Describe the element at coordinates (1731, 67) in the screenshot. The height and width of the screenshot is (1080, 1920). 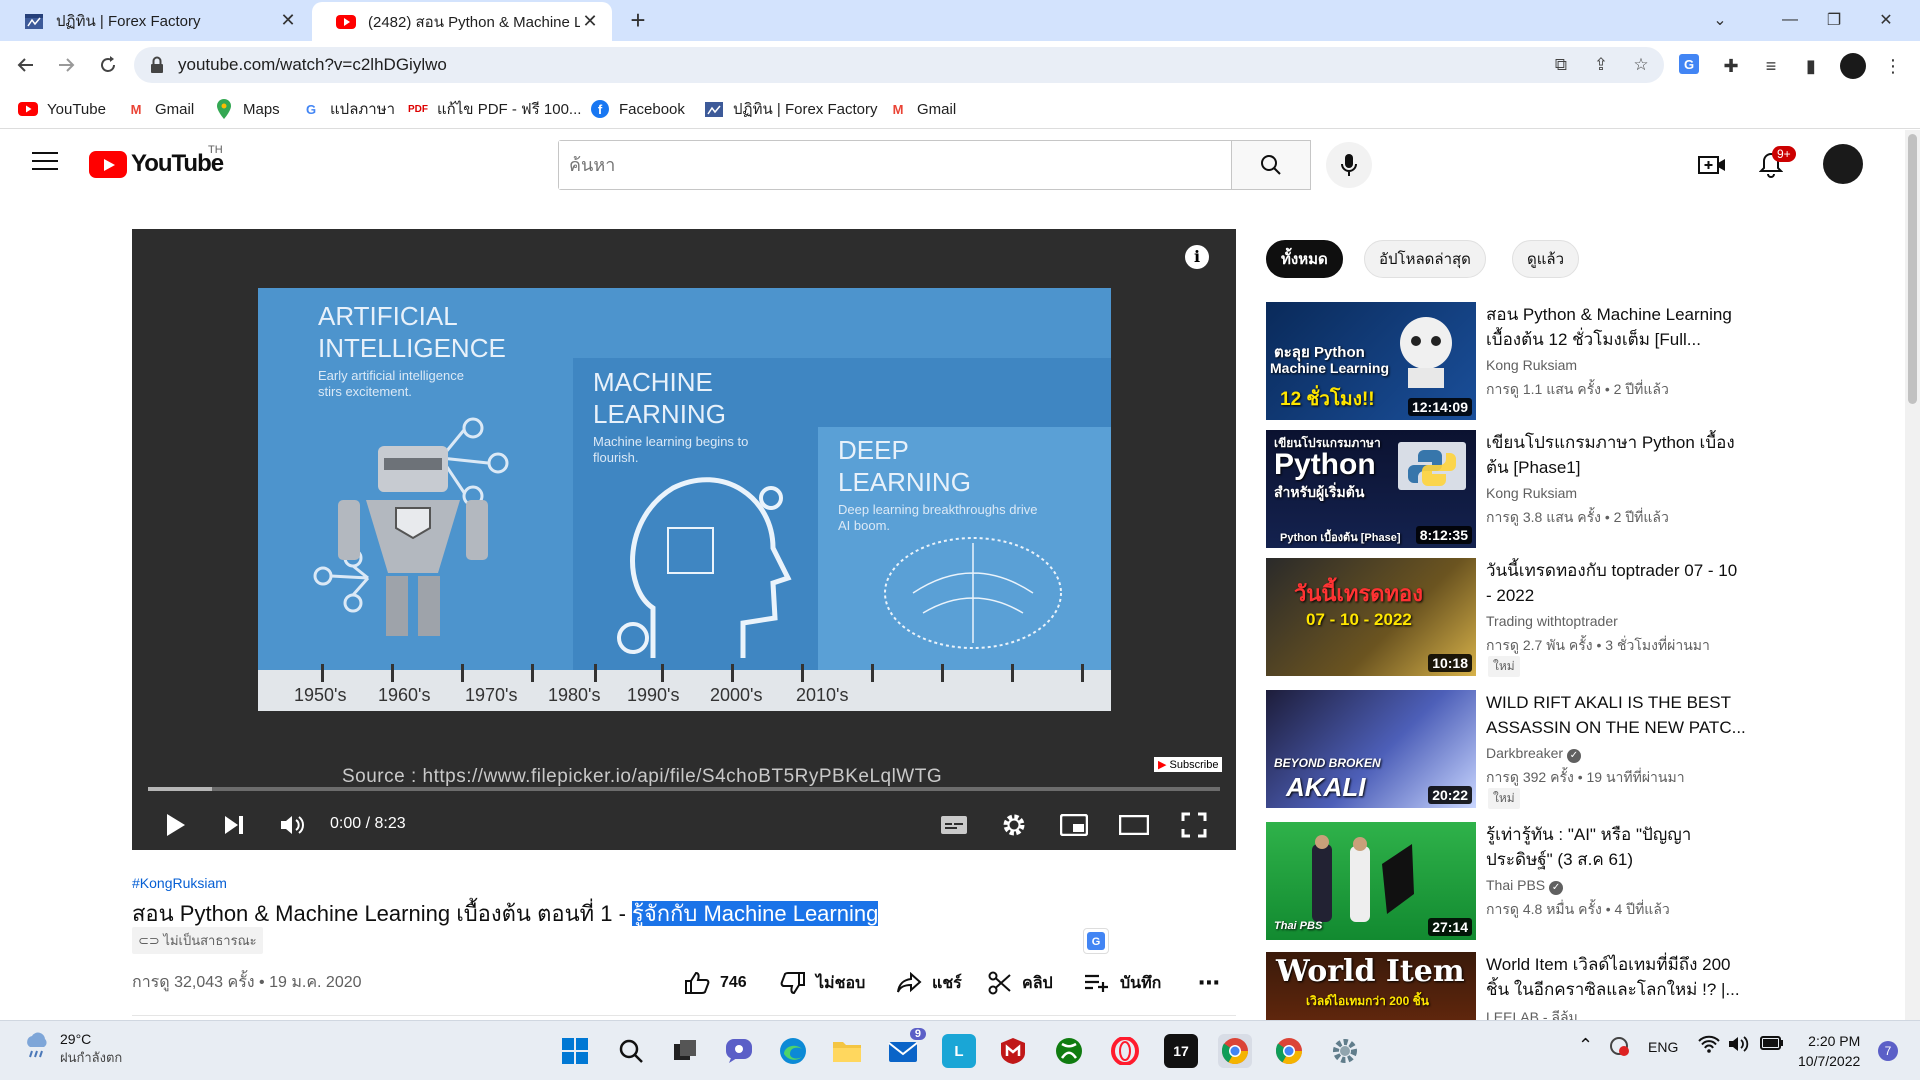
I see `extensions-puzzle-icon: ✚` at that location.